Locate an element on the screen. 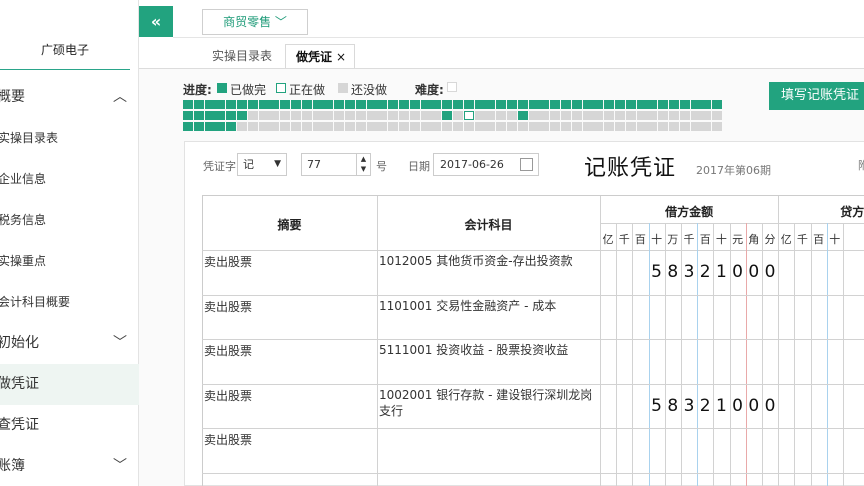 The height and width of the screenshot is (486, 864). sidebar-item: 税务信息 is located at coordinates (69, 220).